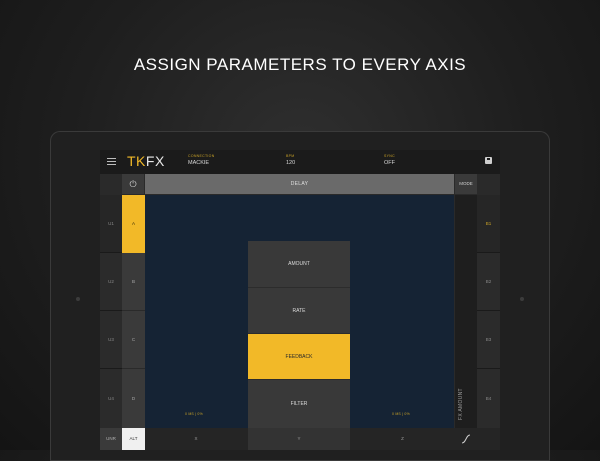 This screenshot has width=600, height=461. I want to click on app-logo: TKFX, so click(146, 161).